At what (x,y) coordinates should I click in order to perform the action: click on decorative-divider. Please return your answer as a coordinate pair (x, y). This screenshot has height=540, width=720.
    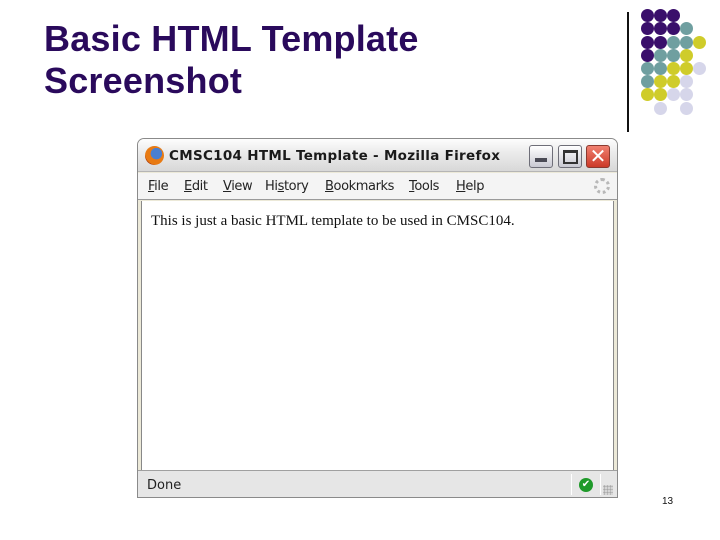
    Looking at the image, I should click on (628, 72).